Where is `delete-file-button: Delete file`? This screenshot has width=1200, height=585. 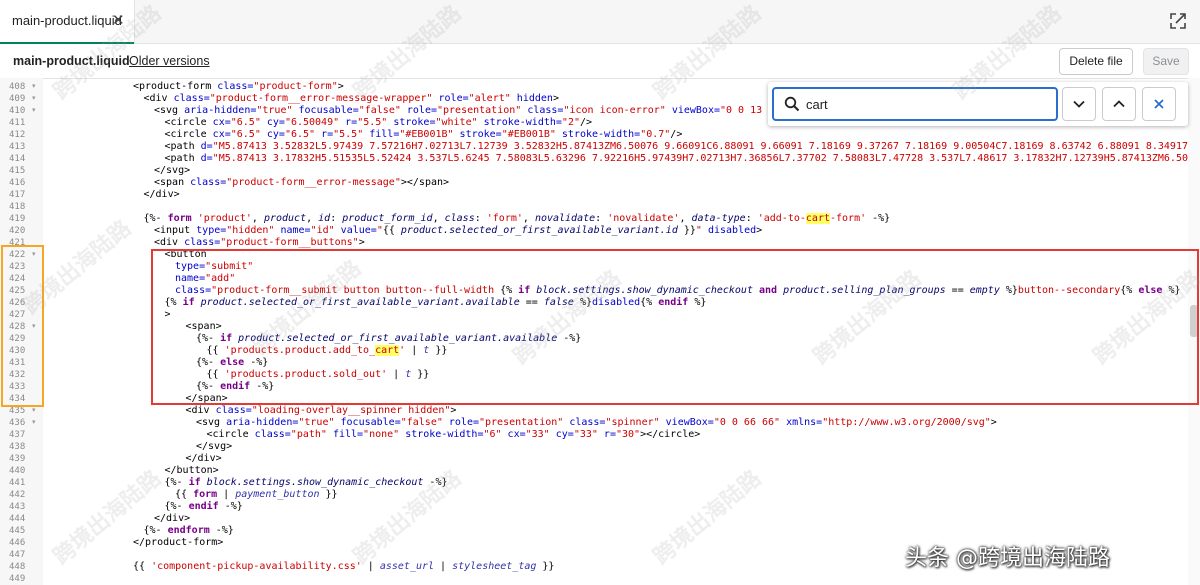
delete-file-button: Delete file is located at coordinates (1096, 61).